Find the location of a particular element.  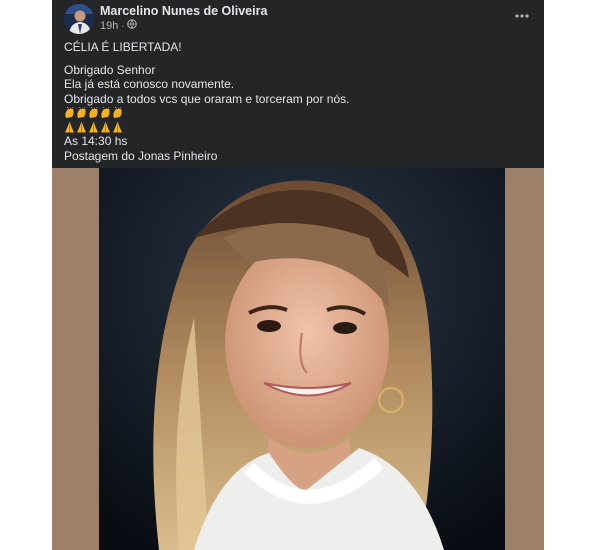

clapping-emoji-row is located at coordinates (299, 113).